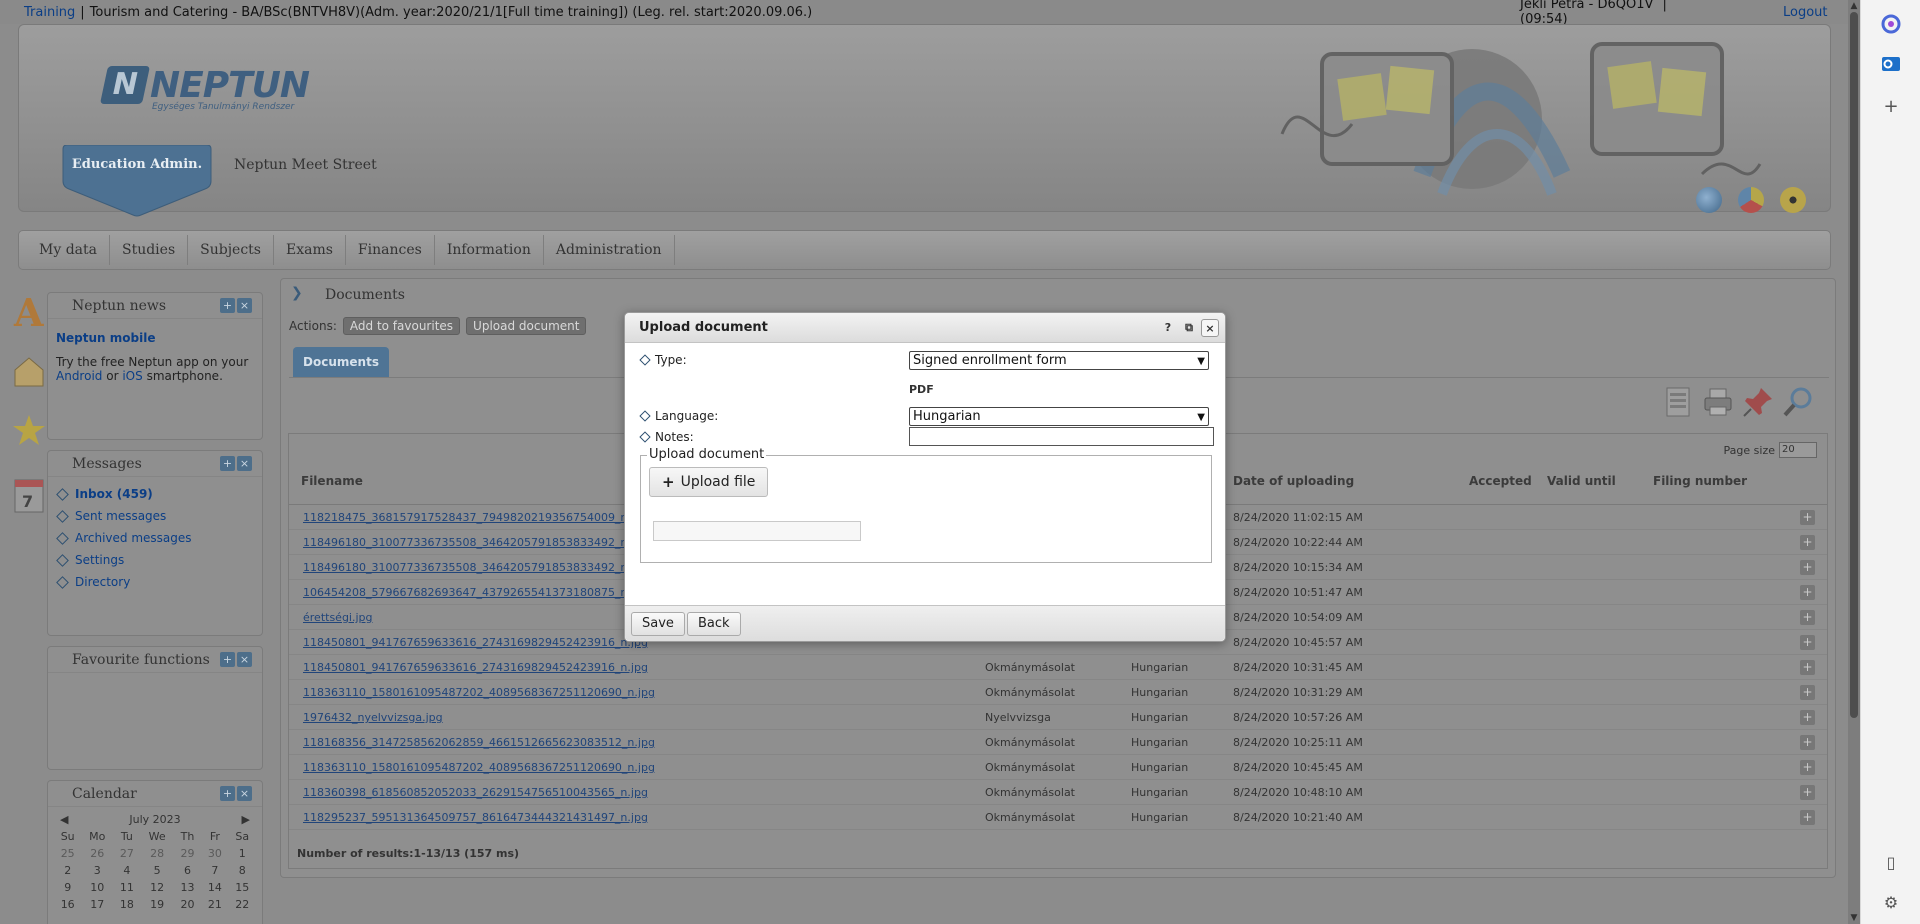  Describe the element at coordinates (155, 516) in the screenshot. I see `messages-sent: Sent messages` at that location.